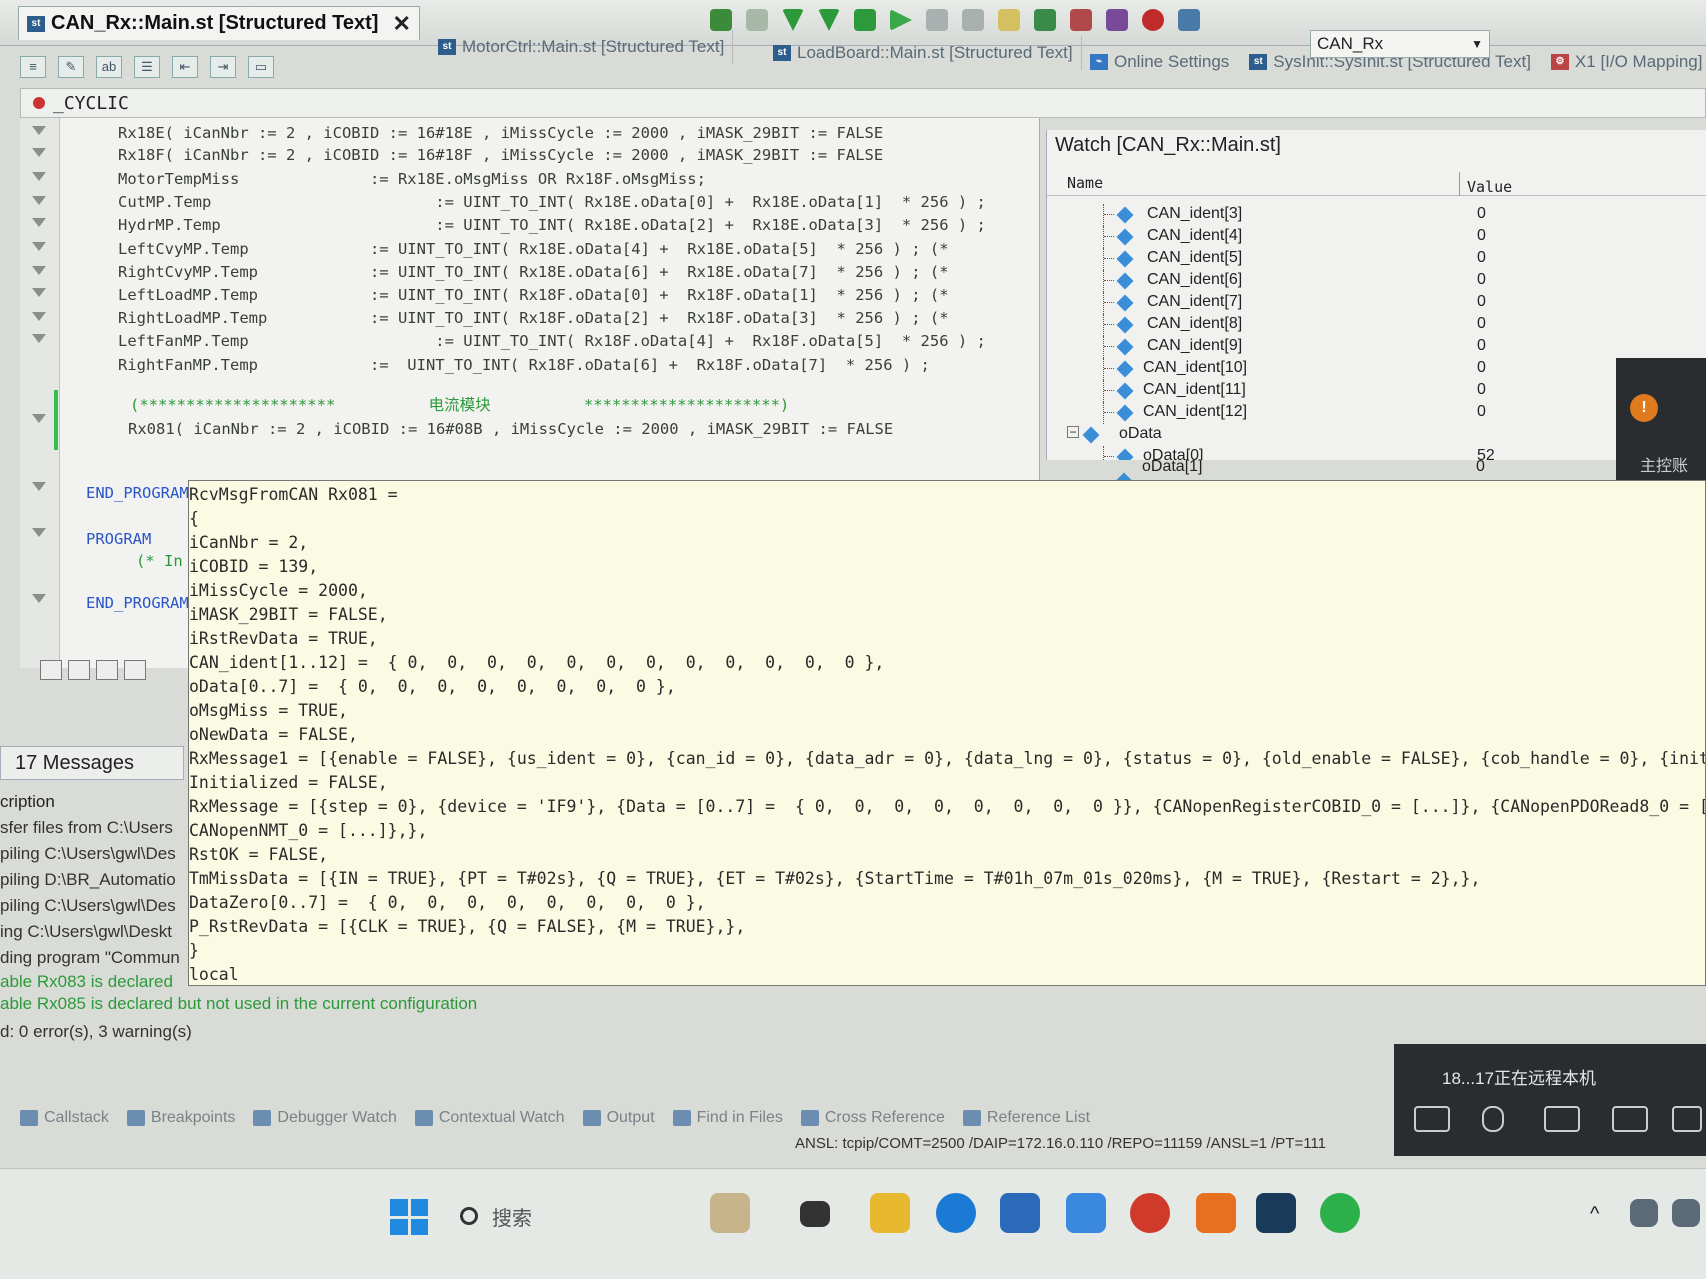  I want to click on watch-row: CAN_ident[12] 0, so click(1376, 413).